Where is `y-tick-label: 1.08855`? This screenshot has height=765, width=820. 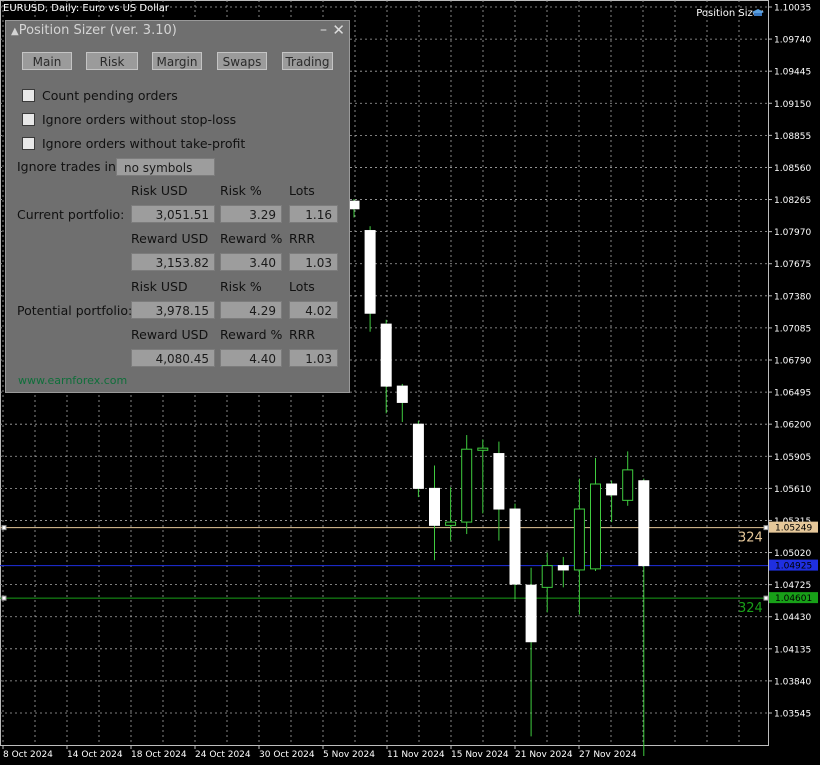 y-tick-label: 1.08855 is located at coordinates (792, 137).